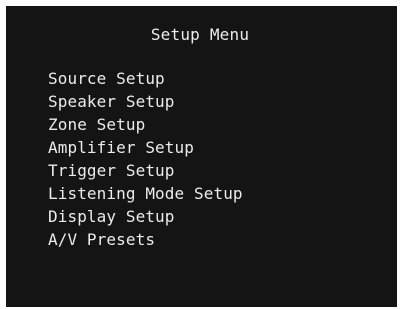  I want to click on menu-item-display-setup: Display Setup, so click(145, 216).